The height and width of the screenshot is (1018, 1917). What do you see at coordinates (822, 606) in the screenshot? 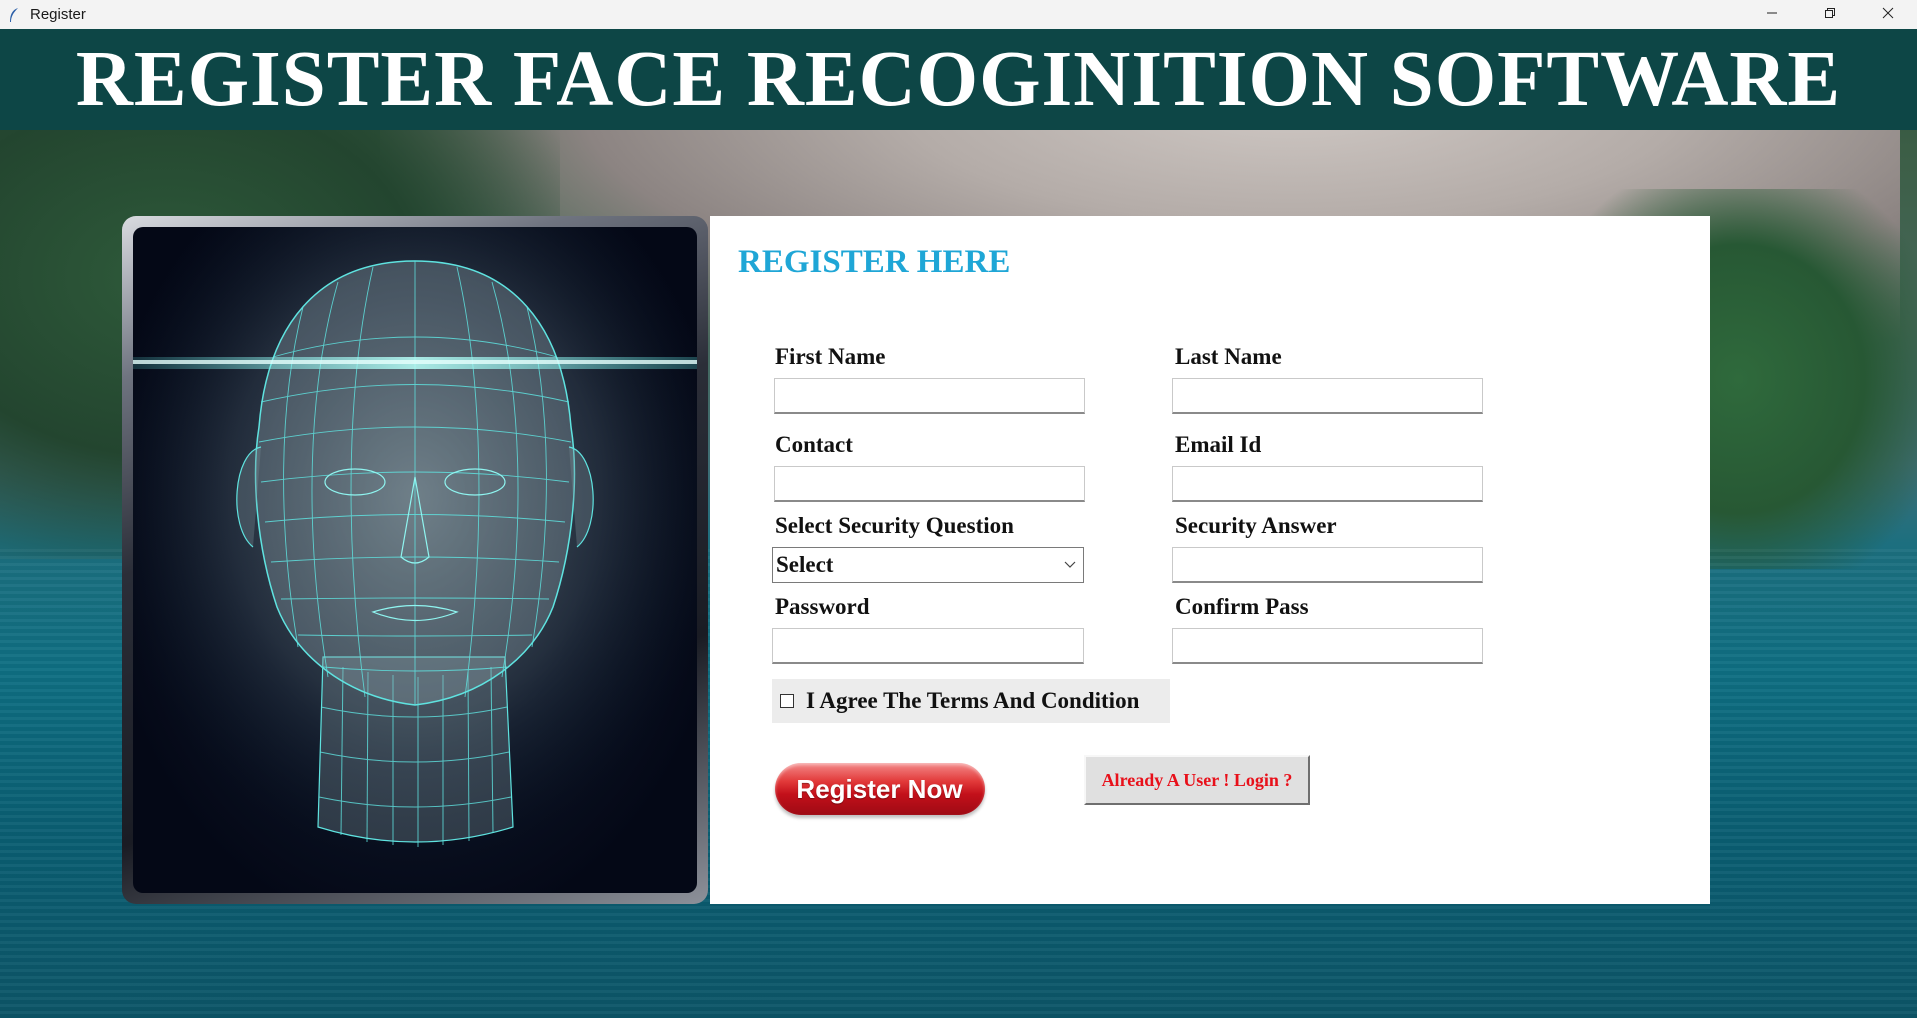
I see `password-label: Password` at bounding box center [822, 606].